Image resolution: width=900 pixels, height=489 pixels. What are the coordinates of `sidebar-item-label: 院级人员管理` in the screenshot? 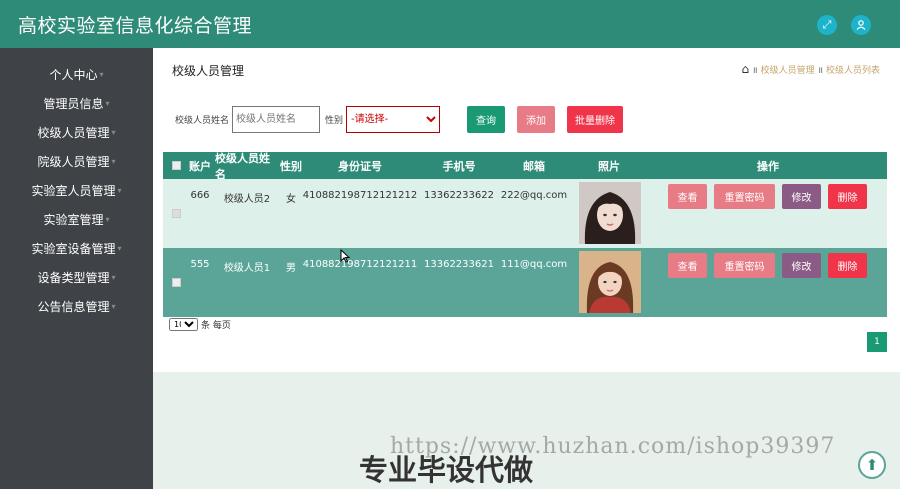 It's located at (73, 162).